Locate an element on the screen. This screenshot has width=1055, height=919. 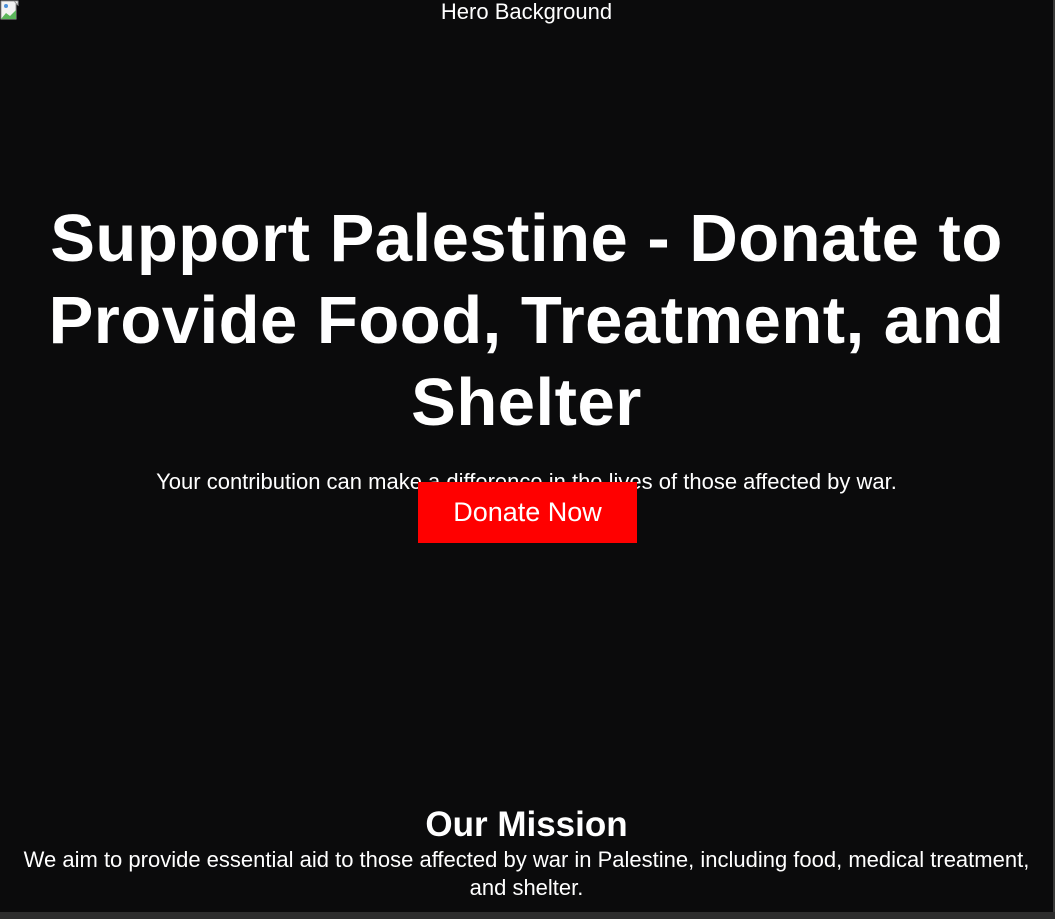
hero-background-image-alt: Hero Background is located at coordinates (526, 12).